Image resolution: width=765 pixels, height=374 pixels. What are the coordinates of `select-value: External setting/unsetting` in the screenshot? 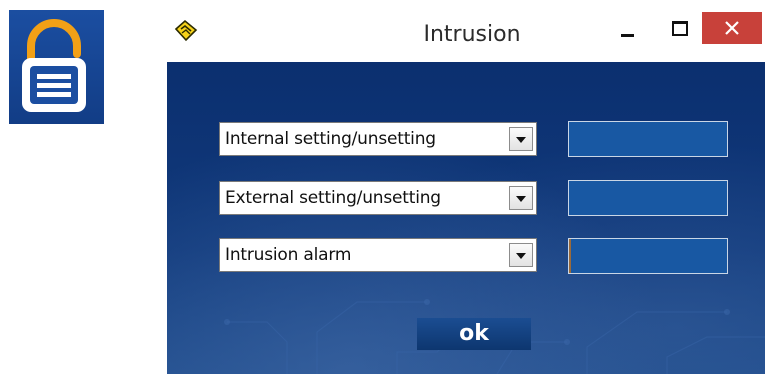 It's located at (333, 198).